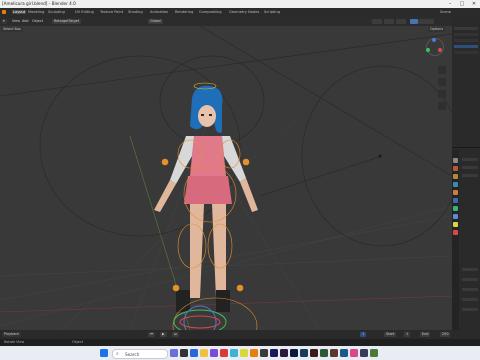  Describe the element at coordinates (214, 353) in the screenshot. I see `store-icon` at that location.